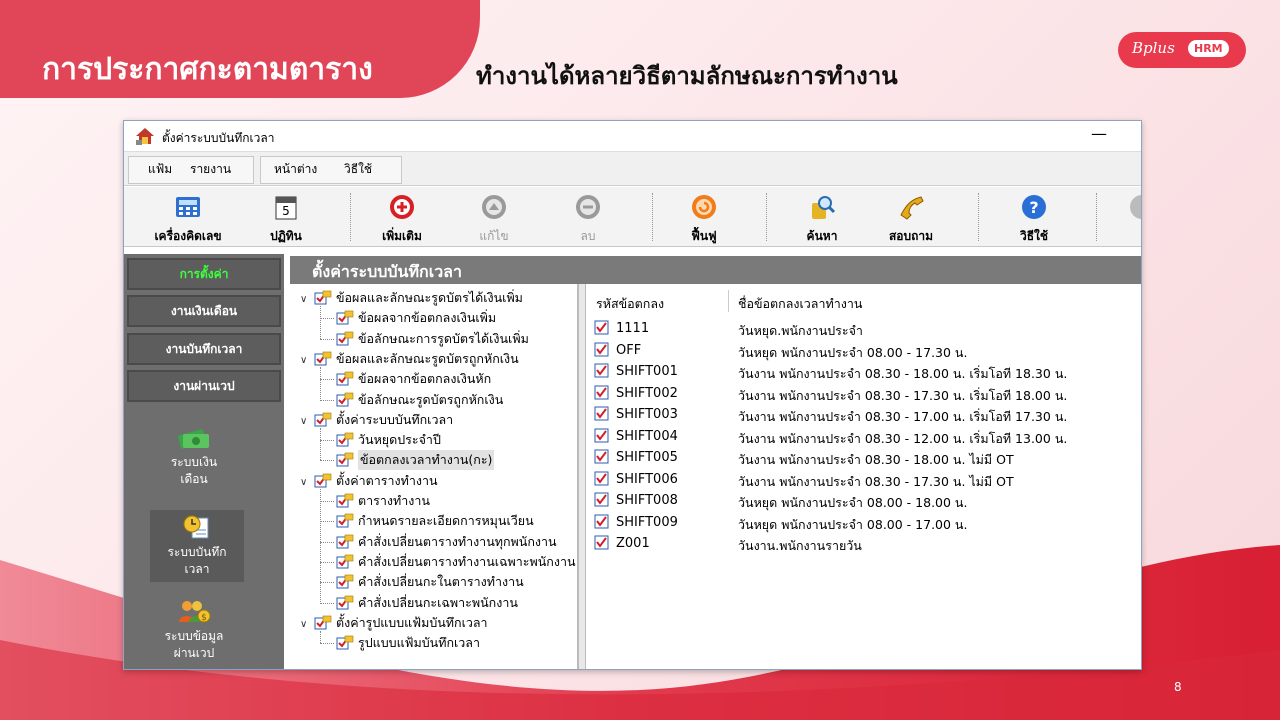  What do you see at coordinates (1182, 50) in the screenshot?
I see `bplus-hrm-logo: Bplus HRM` at bounding box center [1182, 50].